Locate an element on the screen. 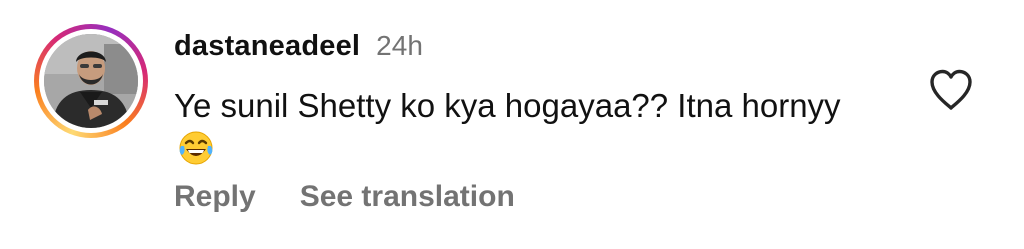 Image resolution: width=1024 pixels, height=249 pixels. heart-outline-icon is located at coordinates (951, 89).